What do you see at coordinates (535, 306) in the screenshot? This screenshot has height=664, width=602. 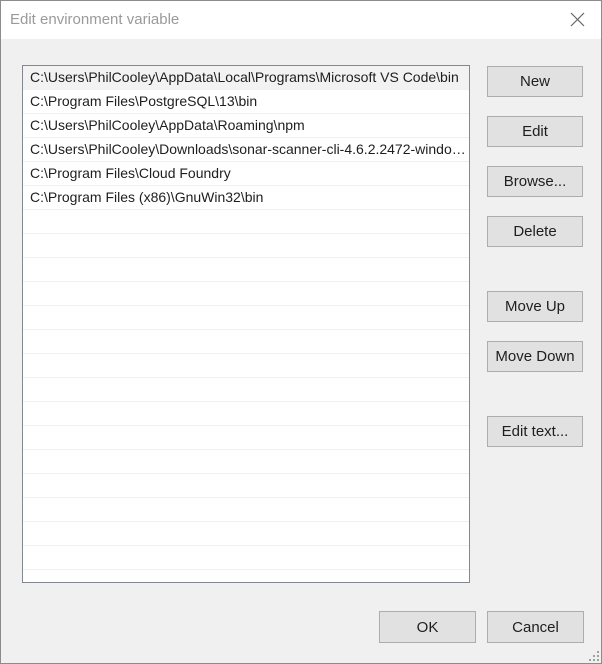 I see `move-up-button: Move Up` at bounding box center [535, 306].